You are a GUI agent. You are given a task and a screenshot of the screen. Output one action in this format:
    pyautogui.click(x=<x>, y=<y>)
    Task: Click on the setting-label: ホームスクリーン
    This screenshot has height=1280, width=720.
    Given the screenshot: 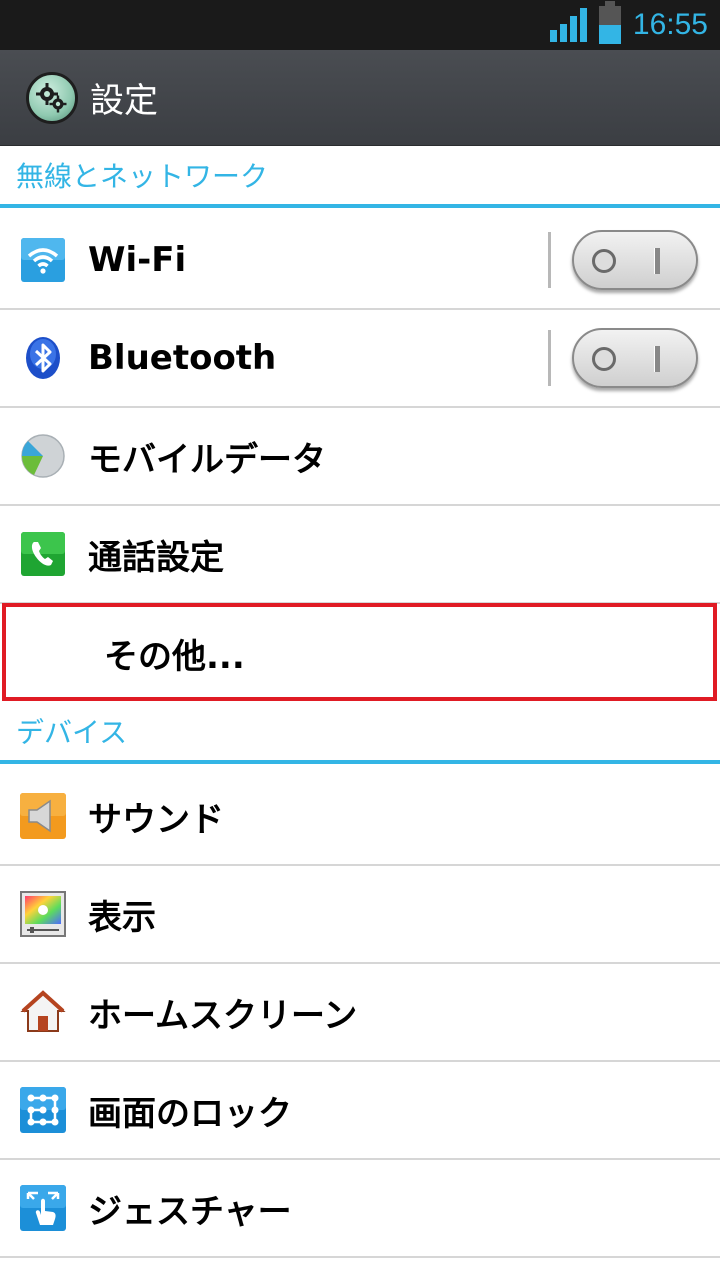 What is the action you would take?
    pyautogui.click(x=223, y=1015)
    